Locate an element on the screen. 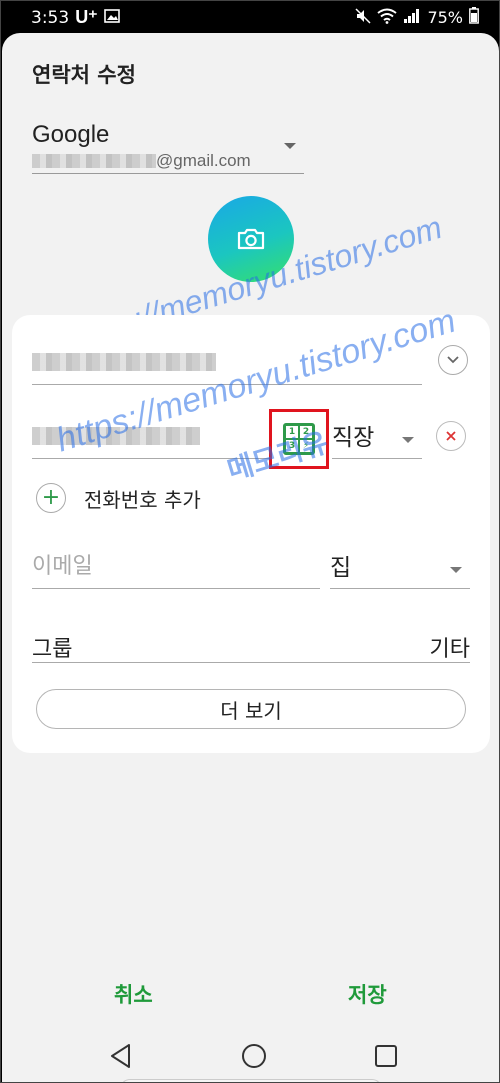 The image size is (500, 1083). status-right: 75% is located at coordinates (417, 17).